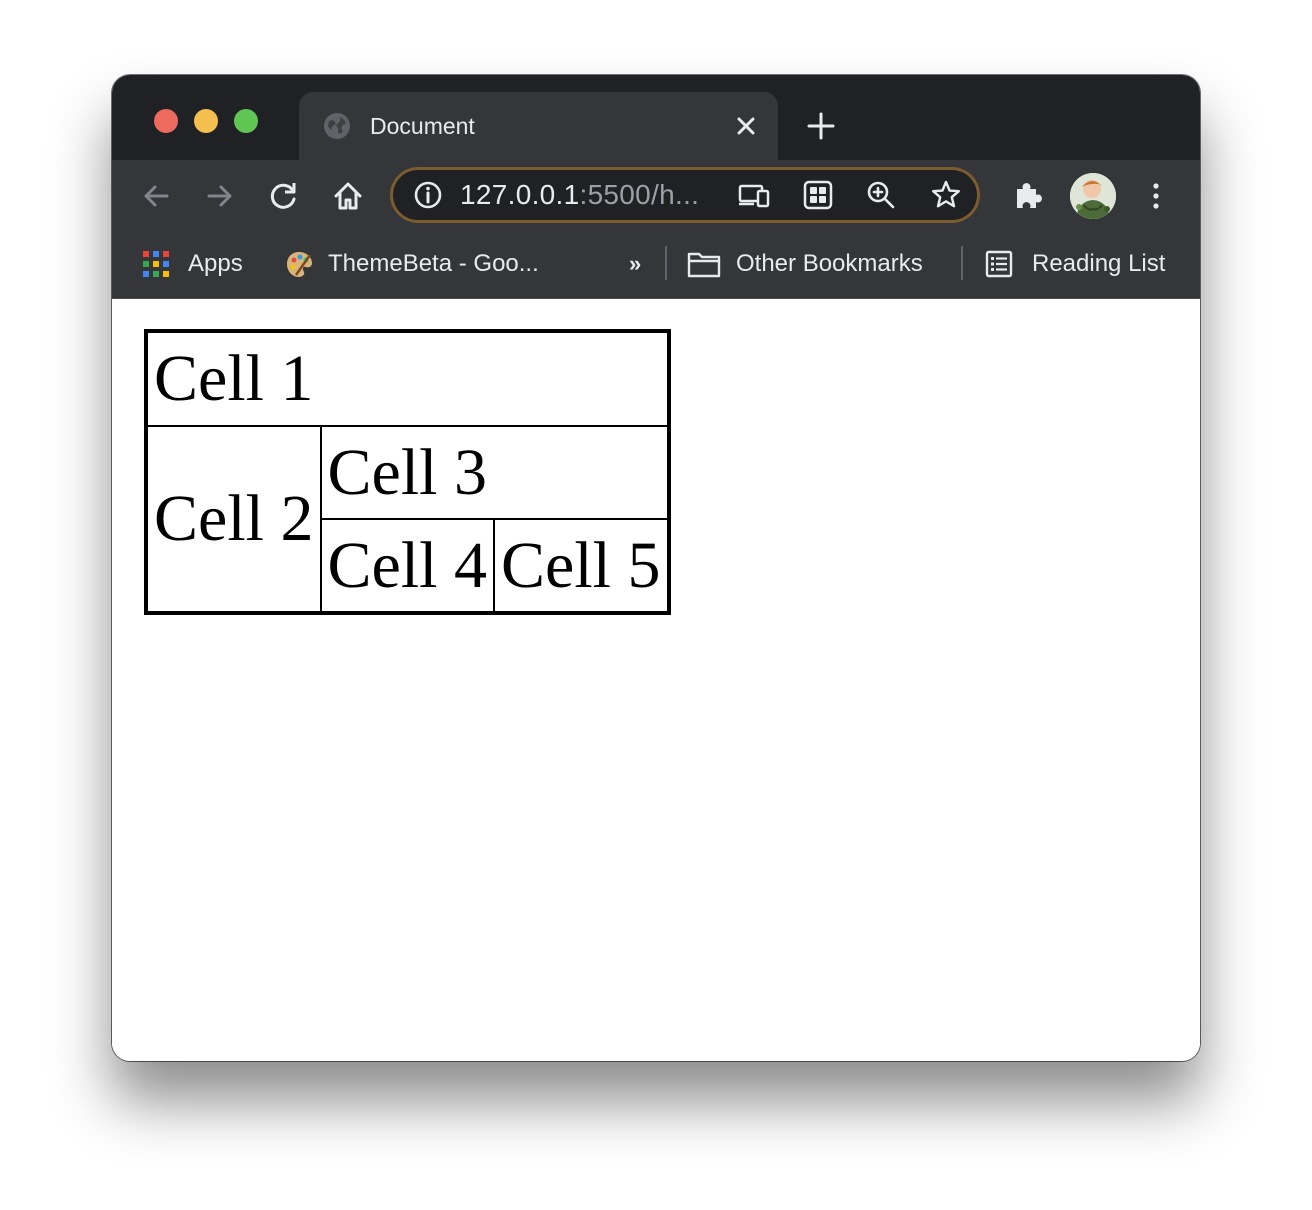 The width and height of the screenshot is (1312, 1210). What do you see at coordinates (156, 264) in the screenshot?
I see `apps-grid-icon` at bounding box center [156, 264].